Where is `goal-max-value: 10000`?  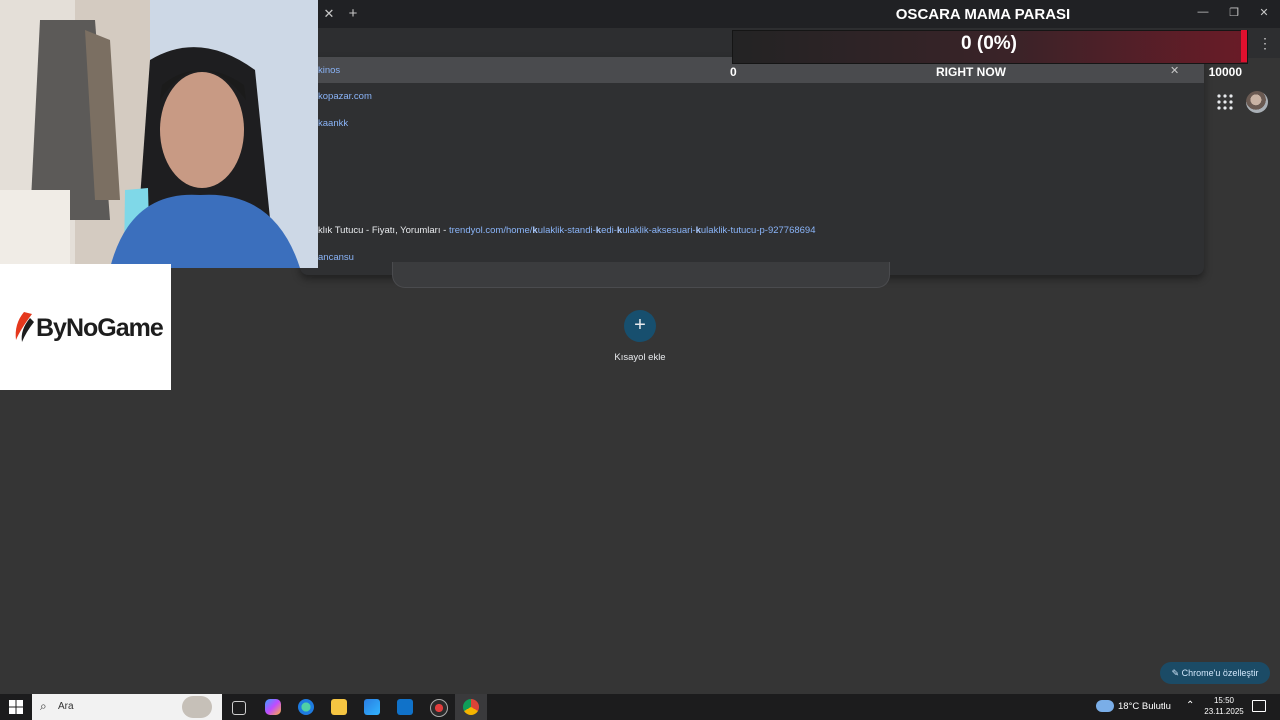
goal-max-value: 10000 is located at coordinates (1225, 72).